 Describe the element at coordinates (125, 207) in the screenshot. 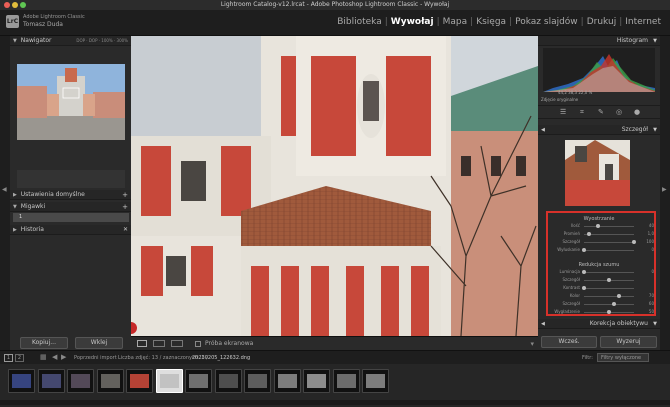

I see `add-snapshot-icon: +` at that location.